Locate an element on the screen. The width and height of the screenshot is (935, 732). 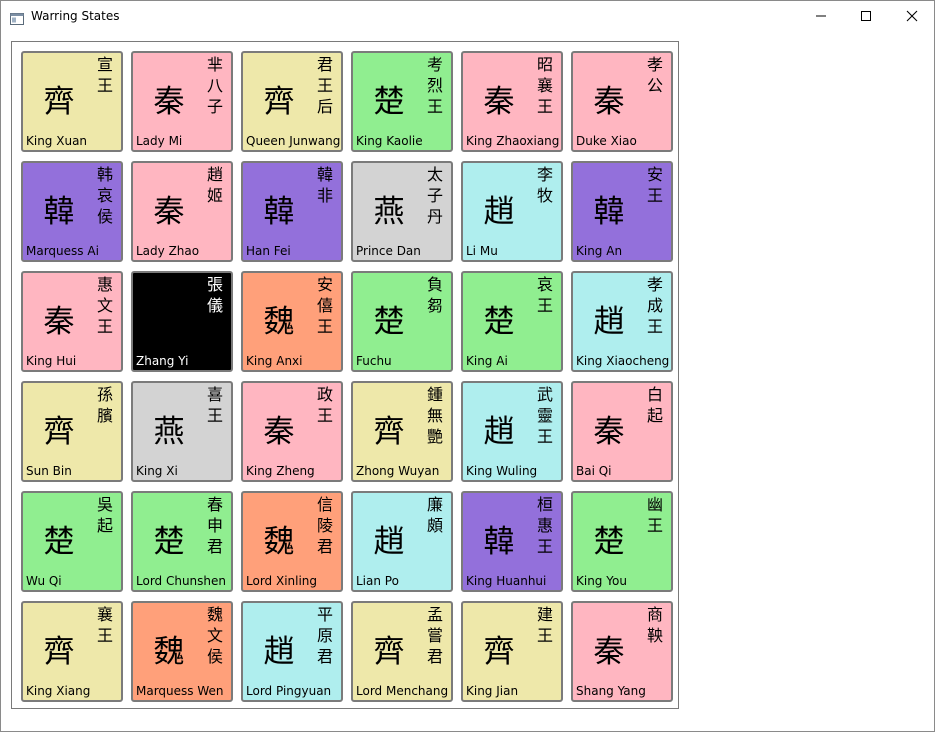
english-name: King Wuling is located at coordinates (502, 471).